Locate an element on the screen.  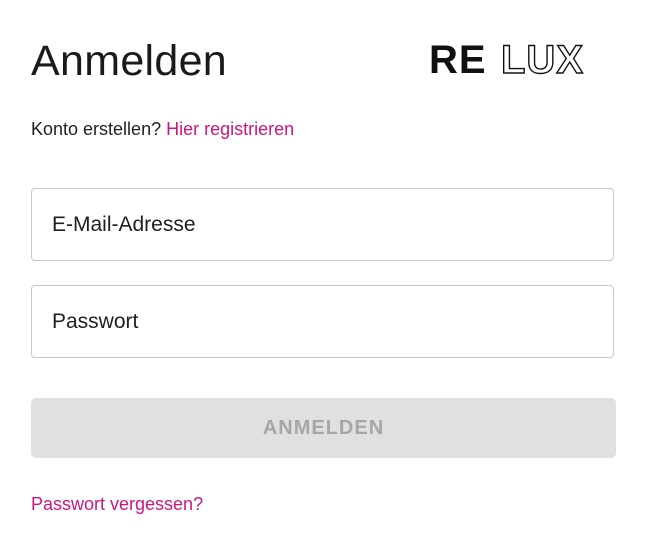
email-input is located at coordinates (322, 224).